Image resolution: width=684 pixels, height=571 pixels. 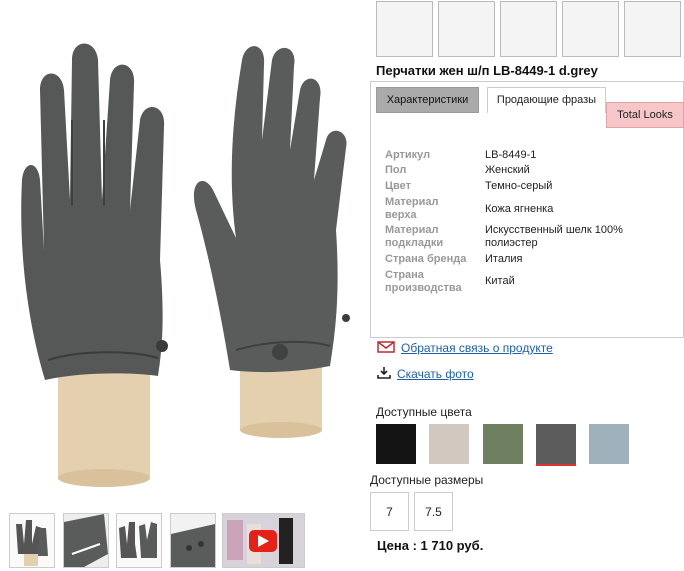 I want to click on color-swatch-light-blue, so click(x=609, y=444).